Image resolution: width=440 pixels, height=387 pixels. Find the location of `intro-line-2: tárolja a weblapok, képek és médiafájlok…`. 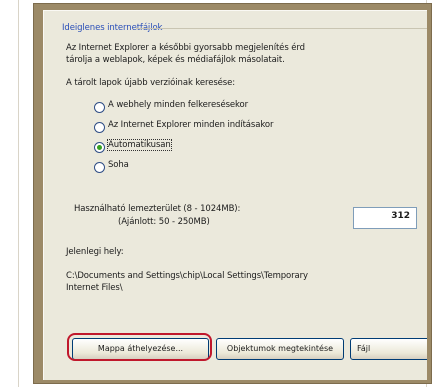

intro-line-2: tárolja a weblapok, képek és médiafájlok… is located at coordinates (175, 60).